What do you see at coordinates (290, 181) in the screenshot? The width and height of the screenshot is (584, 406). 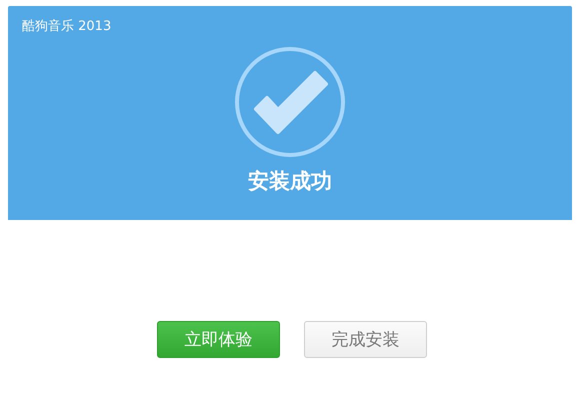 I see `success-message: 安装成功` at bounding box center [290, 181].